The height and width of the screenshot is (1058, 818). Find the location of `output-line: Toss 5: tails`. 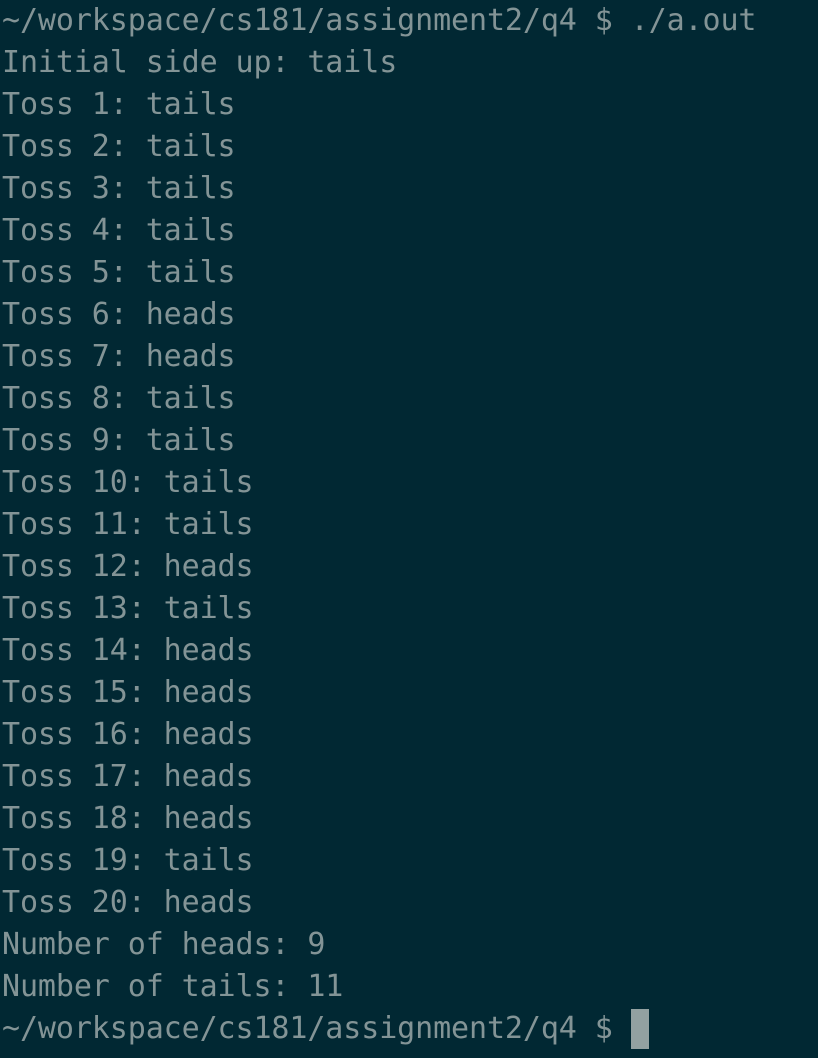

output-line: Toss 5: tails is located at coordinates (119, 272).